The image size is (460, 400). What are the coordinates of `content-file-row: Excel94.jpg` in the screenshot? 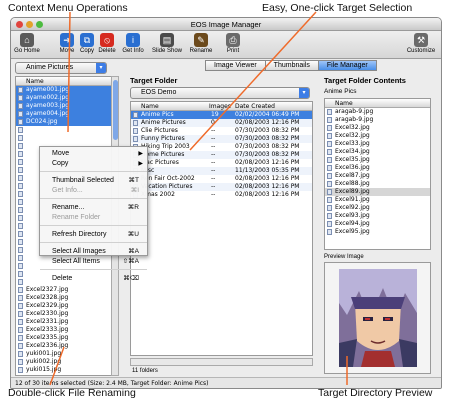 It's located at (377, 224).